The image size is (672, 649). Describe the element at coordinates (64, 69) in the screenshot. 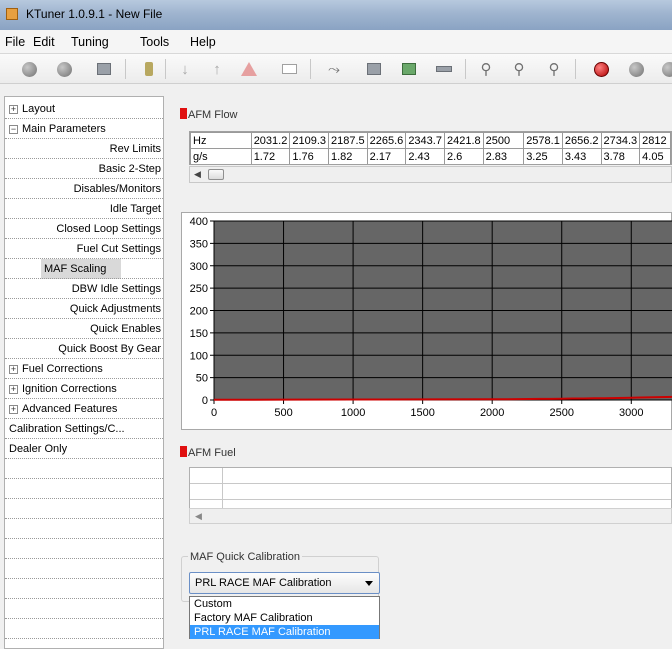

I see `globe-icon` at that location.